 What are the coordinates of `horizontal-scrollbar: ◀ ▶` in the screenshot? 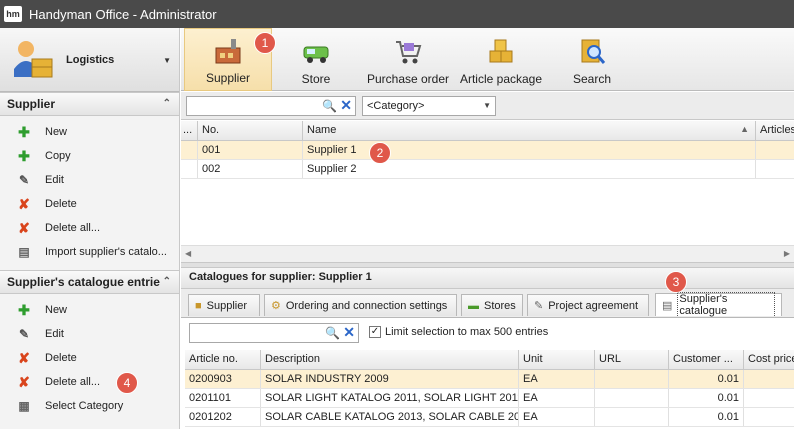 It's located at (487, 253).